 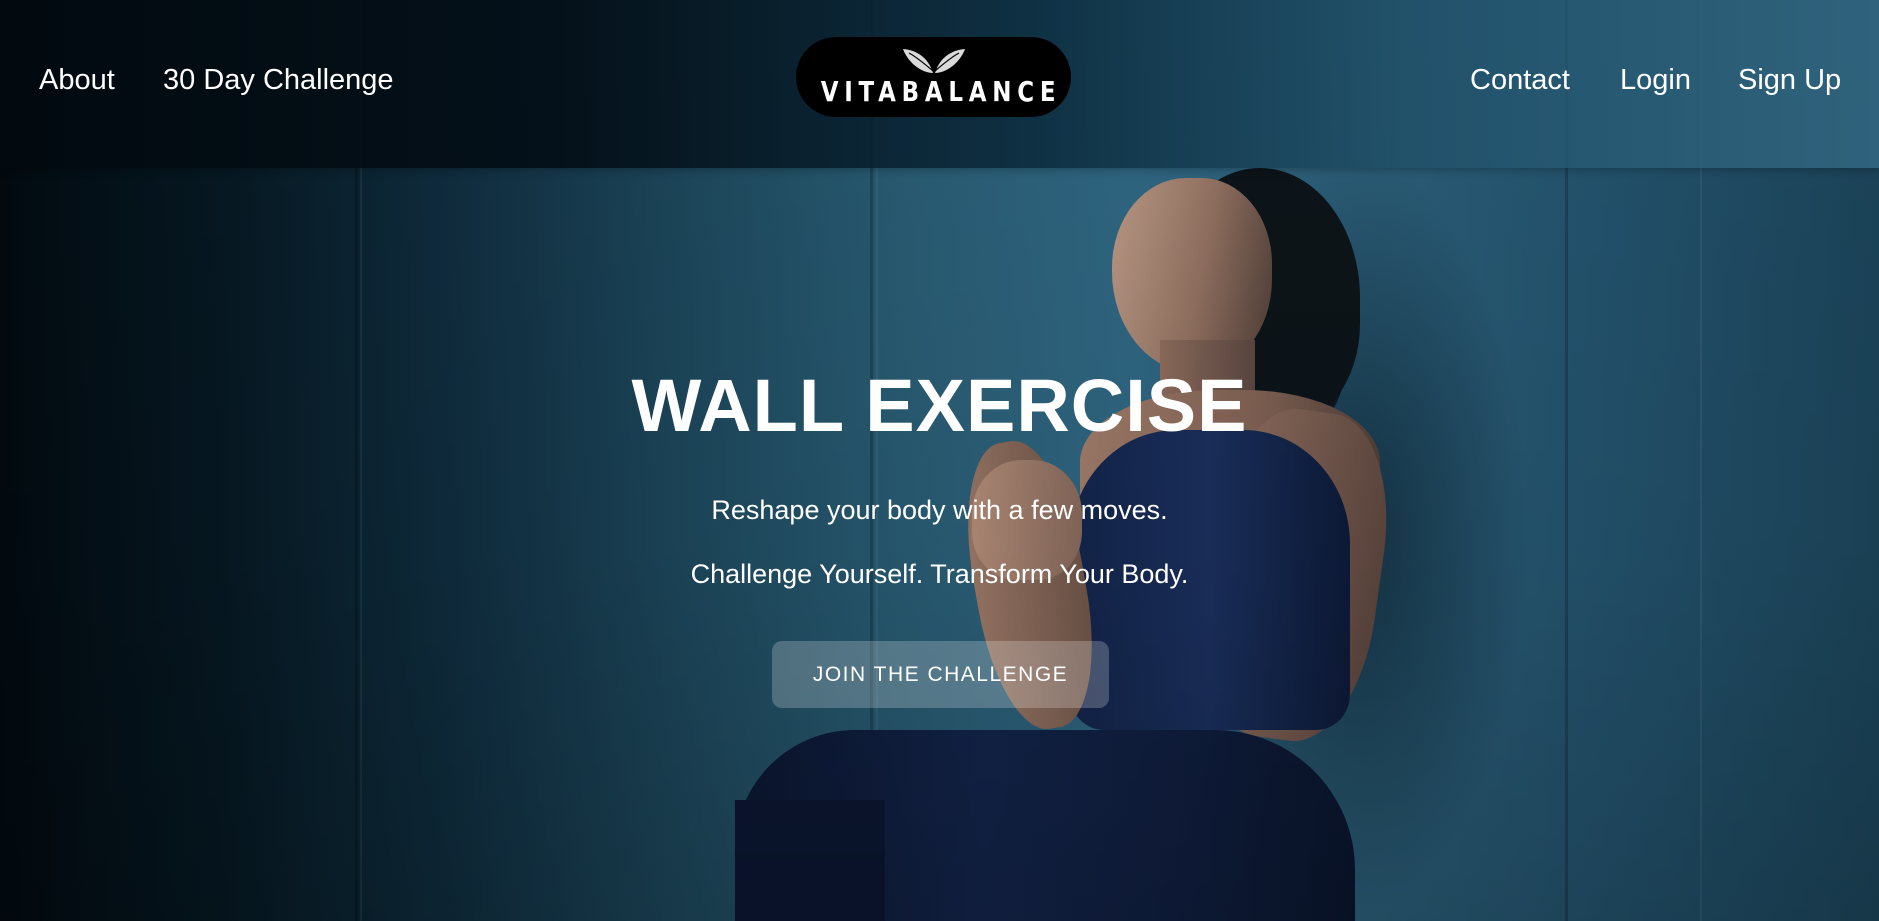 I want to click on logo-wordmark: VITABALANCE, so click(x=941, y=91).